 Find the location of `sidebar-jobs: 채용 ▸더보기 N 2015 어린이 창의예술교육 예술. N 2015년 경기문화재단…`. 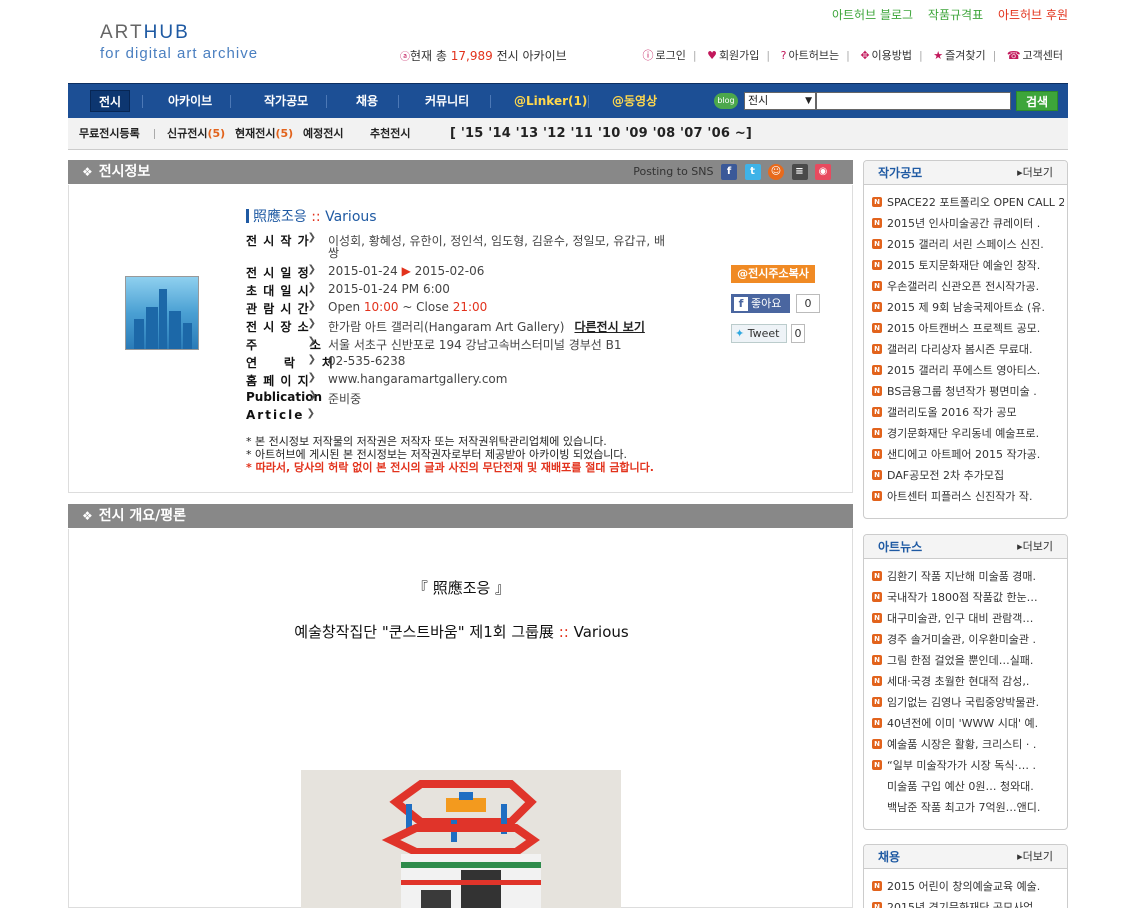

sidebar-jobs: 채용 ▸더보기 N 2015 어린이 창의예술교육 예술. N 2015년 경기문화재단… is located at coordinates (965, 876).